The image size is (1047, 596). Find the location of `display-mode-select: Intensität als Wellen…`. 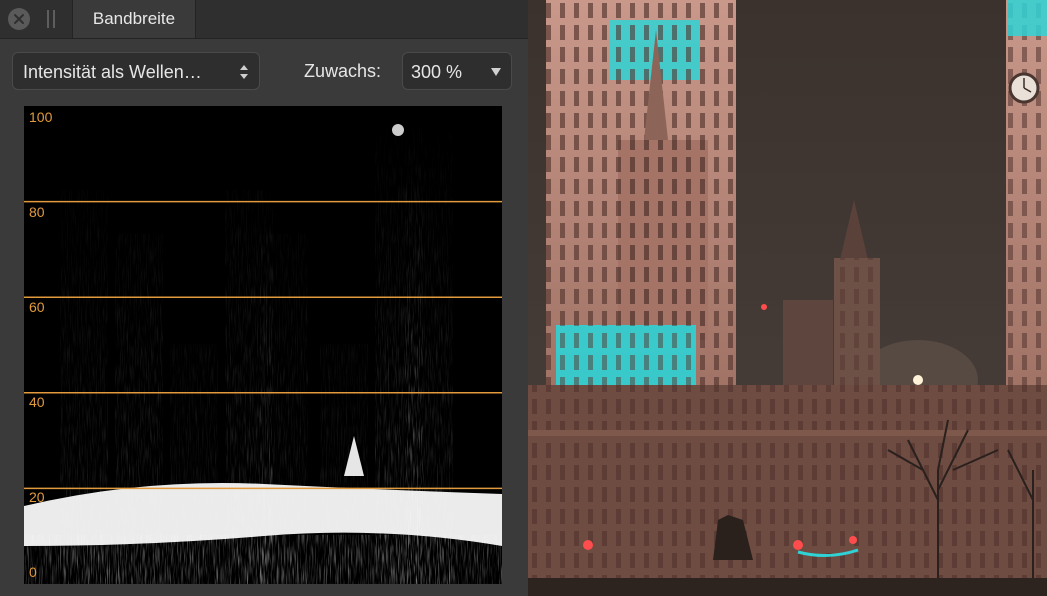

display-mode-select: Intensität als Wellen… is located at coordinates (136, 71).